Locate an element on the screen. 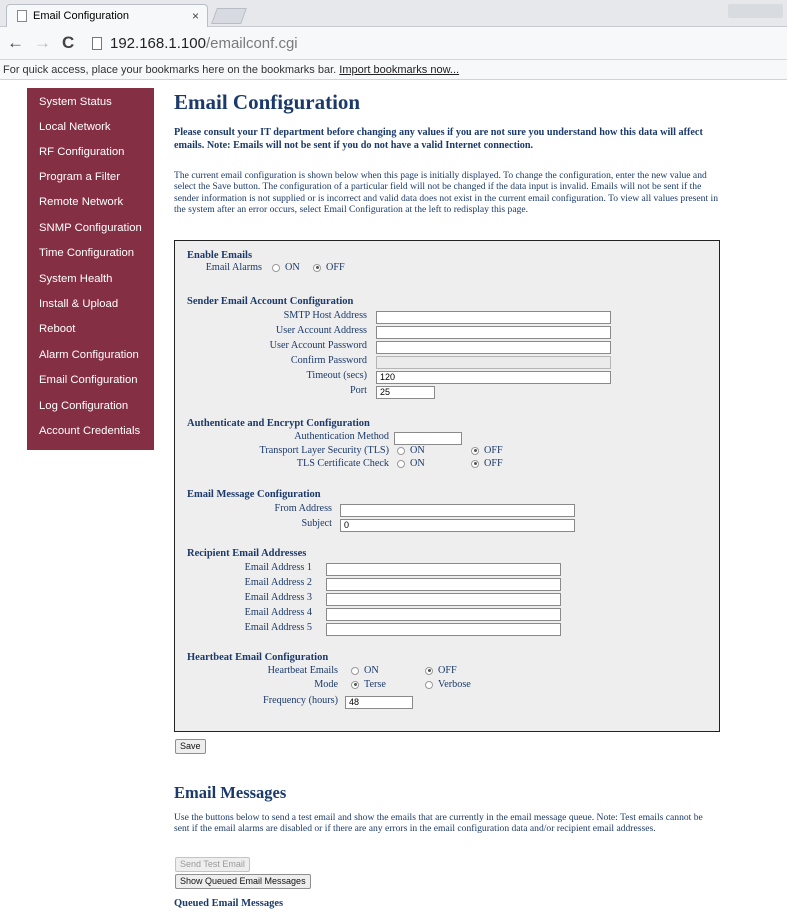  mode-verbose-radio is located at coordinates (429, 684).